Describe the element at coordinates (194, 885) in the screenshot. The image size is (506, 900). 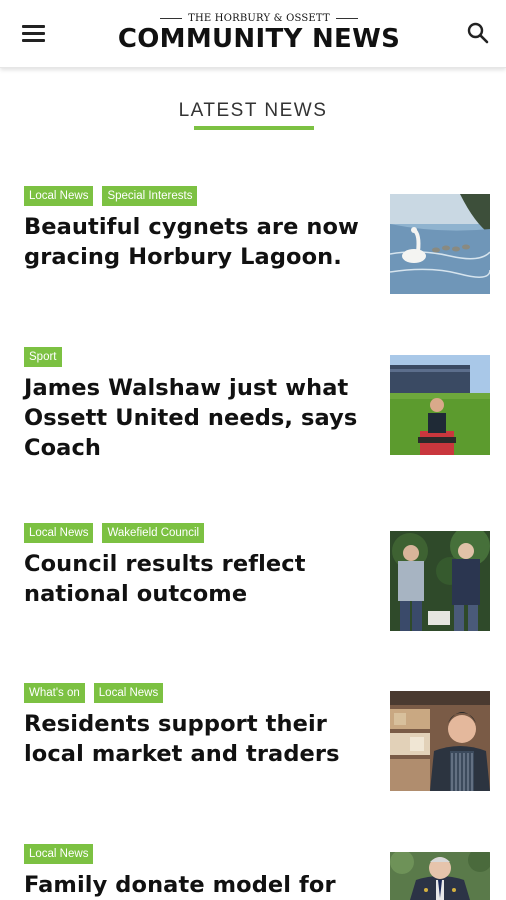
I see `article-headline: Family donate model for` at that location.